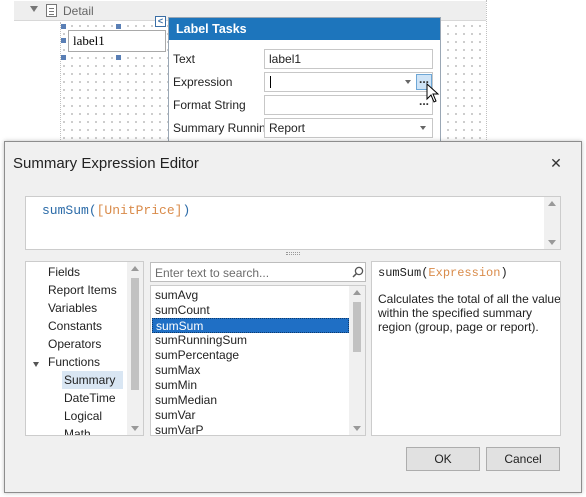 The image size is (586, 497). I want to click on tree-item-functions: Functions, so click(74, 362).